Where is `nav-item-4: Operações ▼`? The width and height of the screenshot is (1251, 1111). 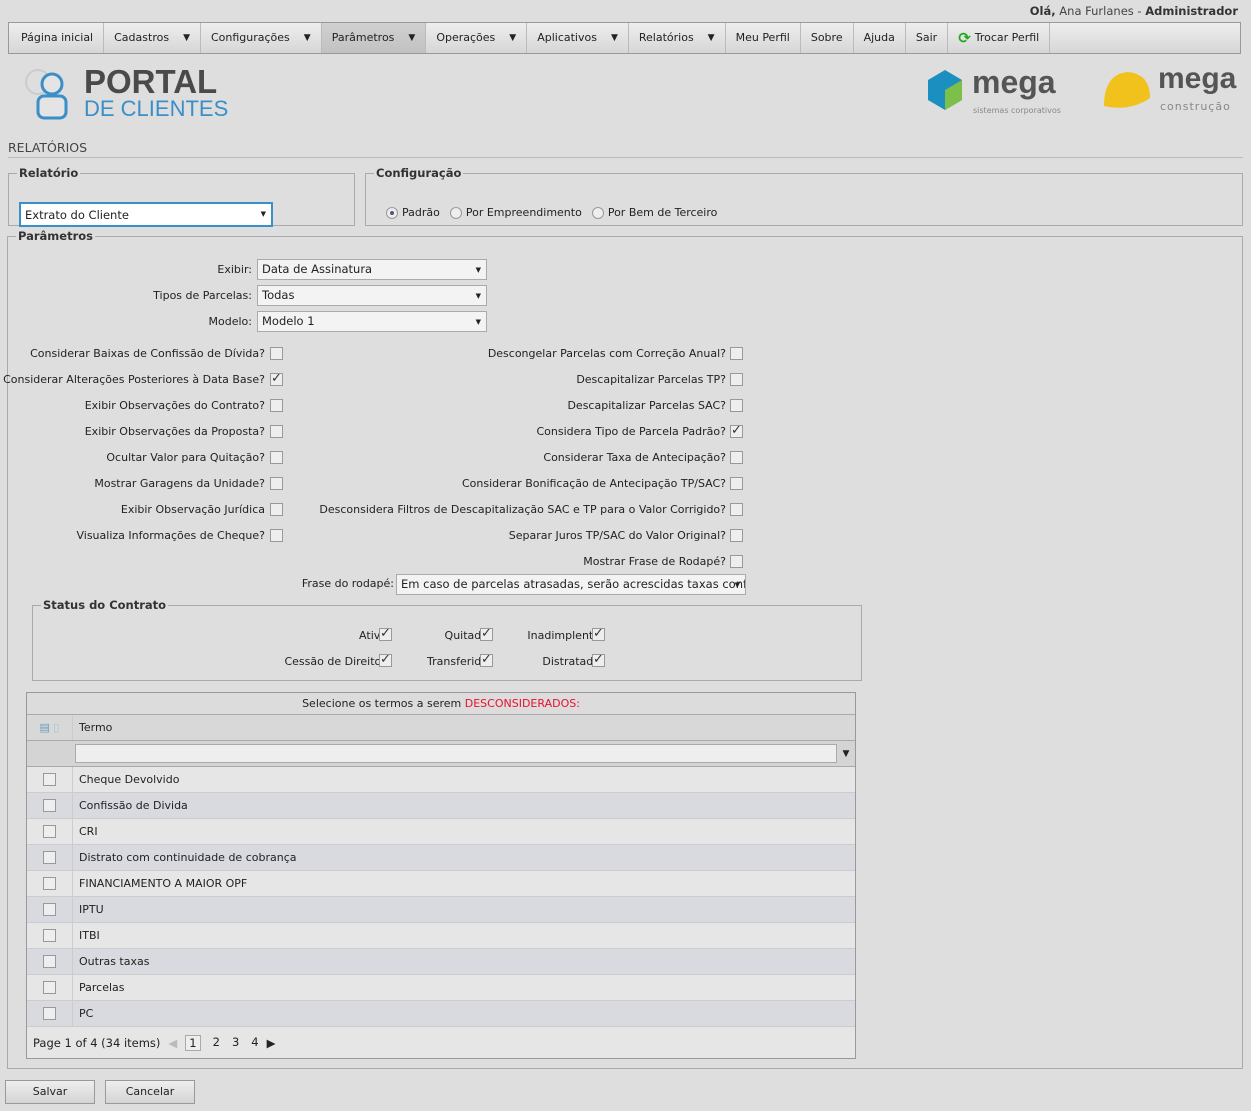
nav-item-4: Operações ▼ is located at coordinates (477, 38).